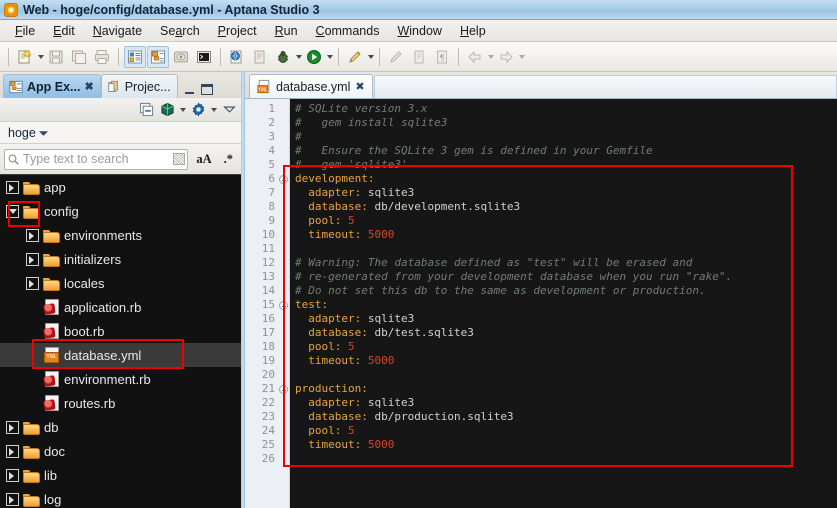 This screenshot has height=508, width=837. What do you see at coordinates (120, 331) in the screenshot?
I see `tree-item-boot-rb: boot.rb` at bounding box center [120, 331].